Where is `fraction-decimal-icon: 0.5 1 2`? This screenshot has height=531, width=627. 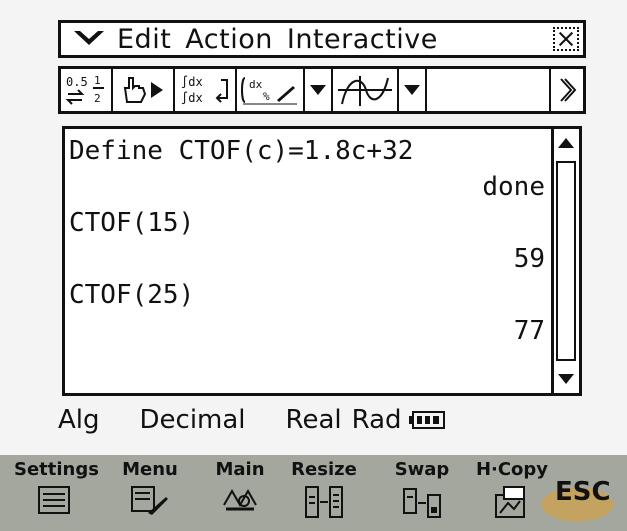
fraction-decimal-icon: 0.5 1 2 is located at coordinates (84, 89).